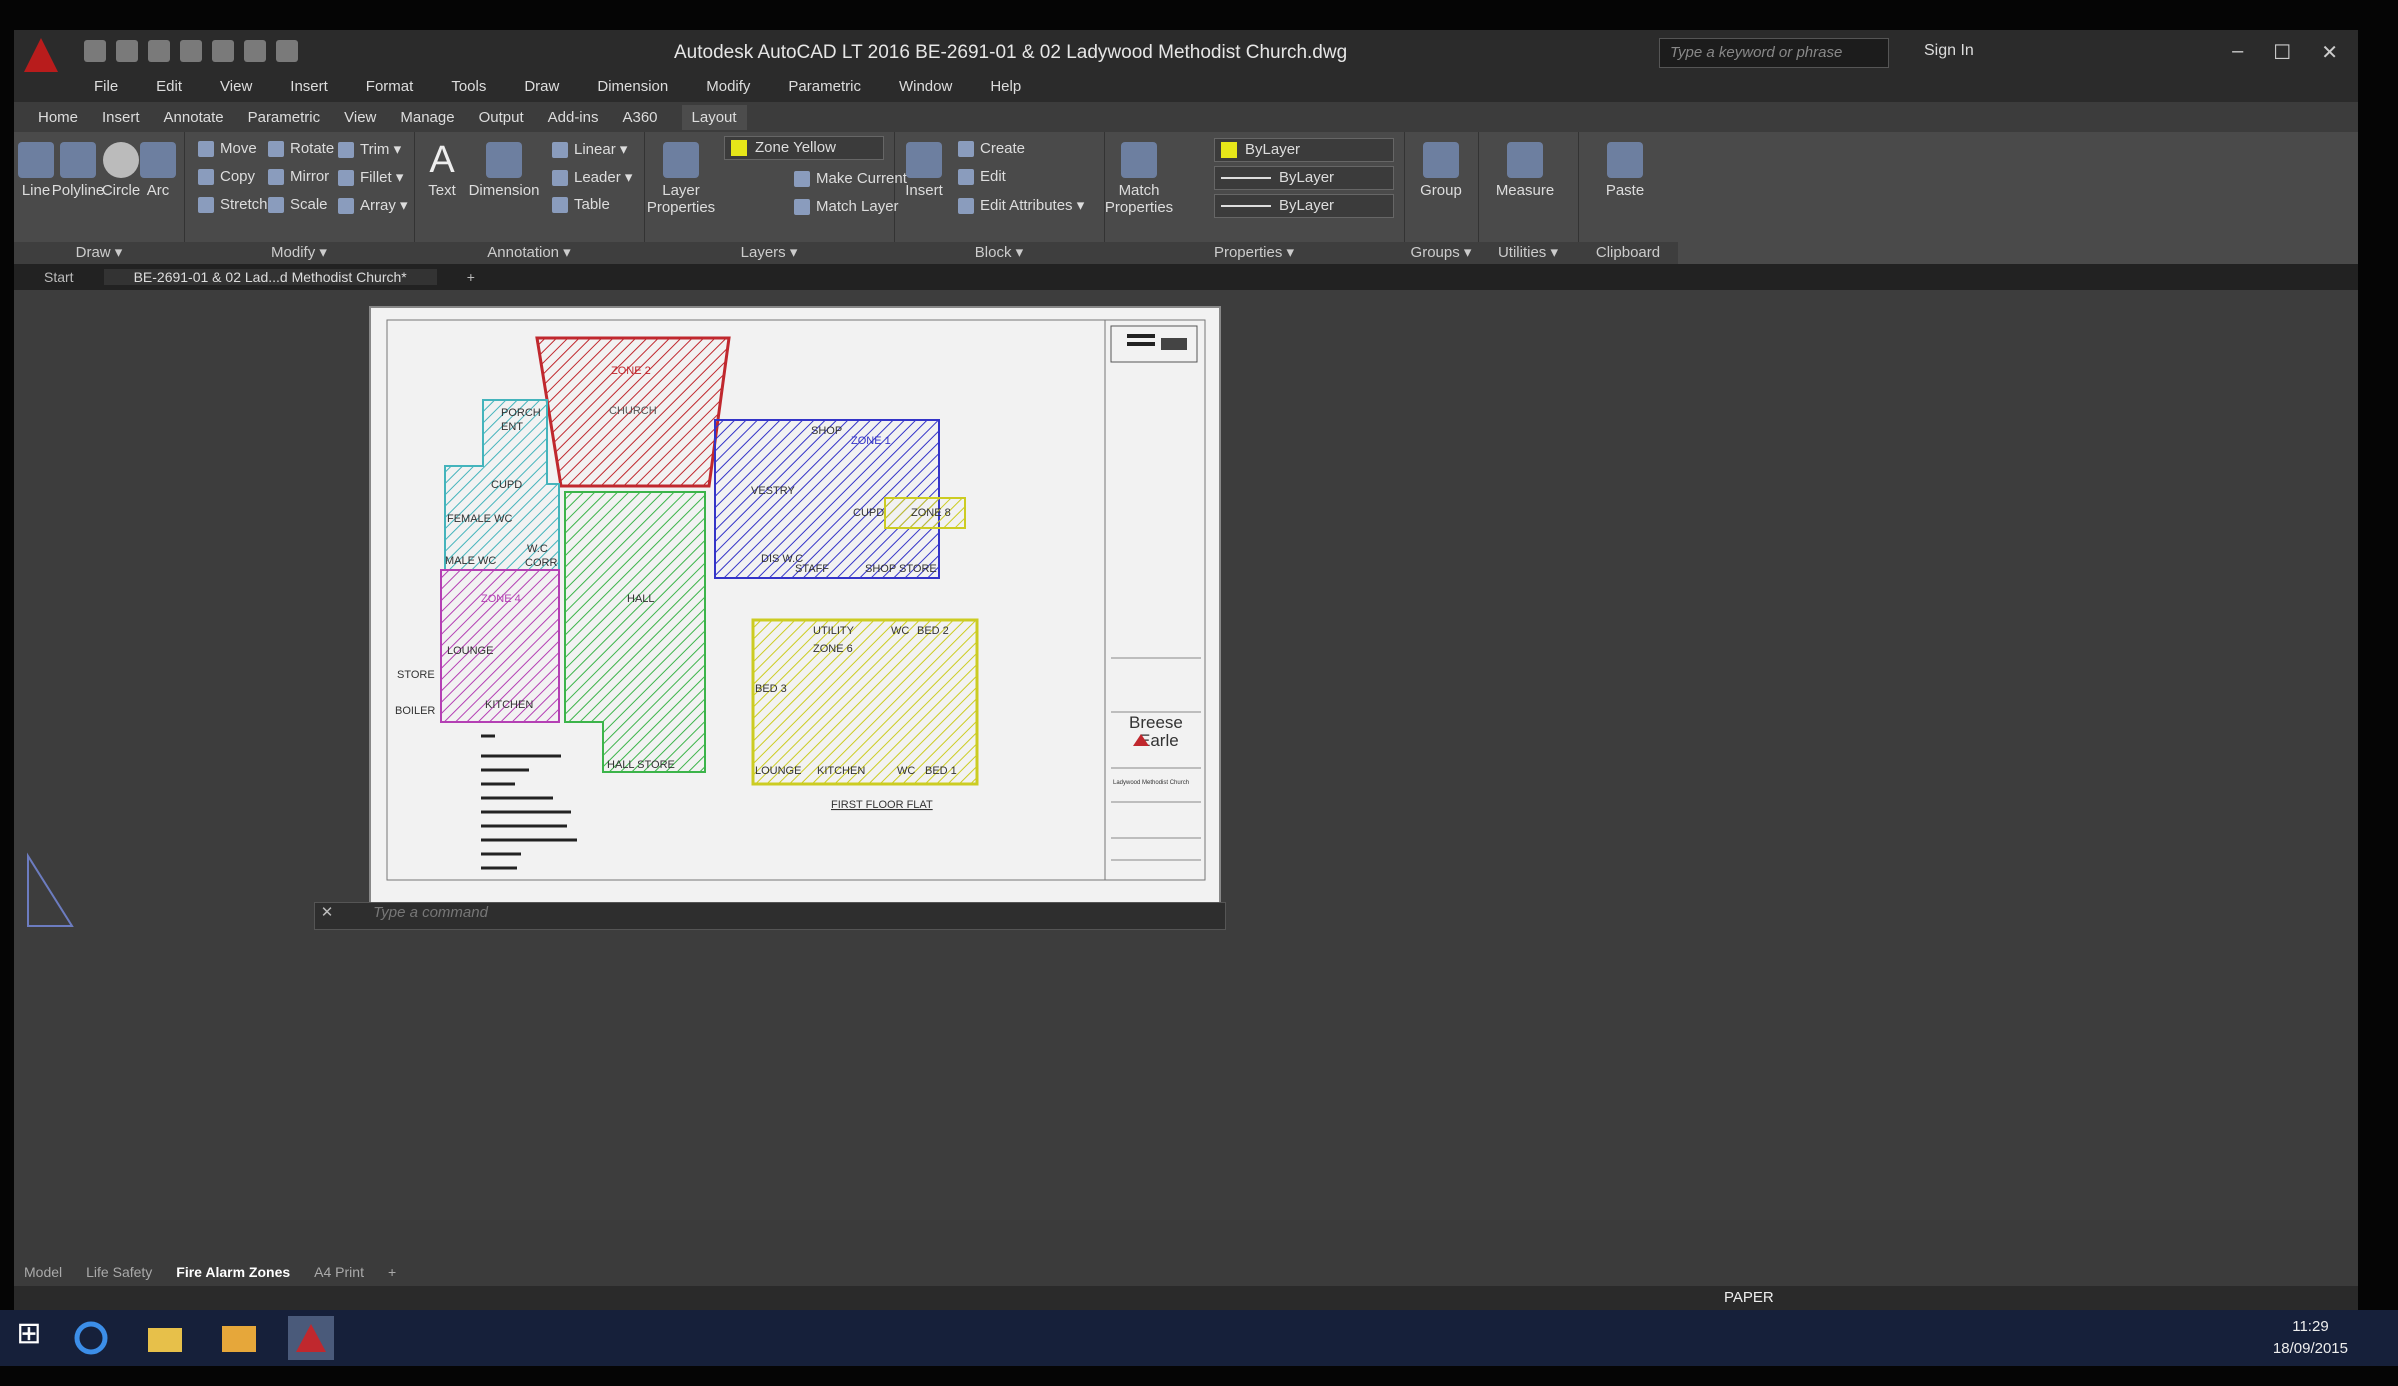 The height and width of the screenshot is (1386, 2398). What do you see at coordinates (728, 90) in the screenshot?
I see `menu-modify: Modify` at bounding box center [728, 90].